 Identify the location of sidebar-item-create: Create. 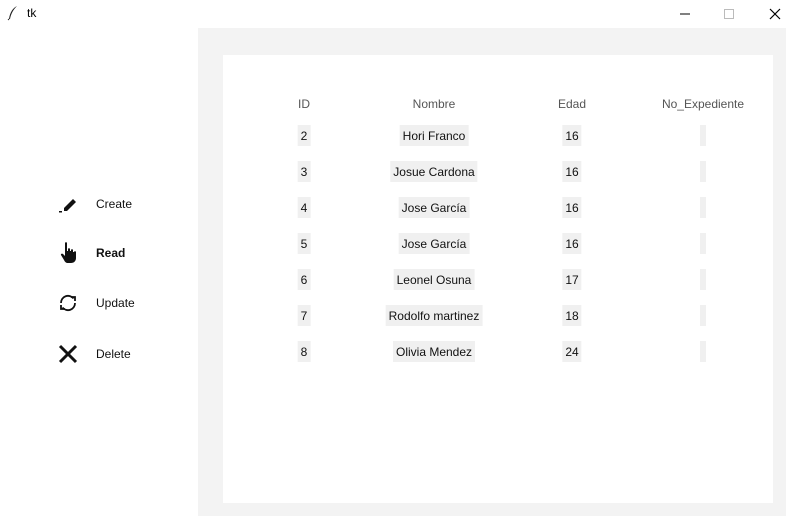
(94, 204).